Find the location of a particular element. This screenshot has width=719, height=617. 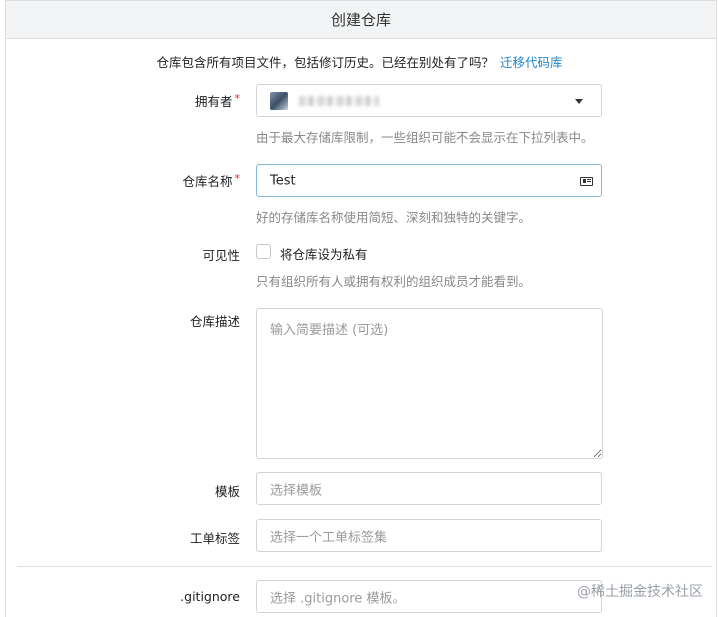

migrate-repo-link: 迁移代码库 is located at coordinates (531, 62).